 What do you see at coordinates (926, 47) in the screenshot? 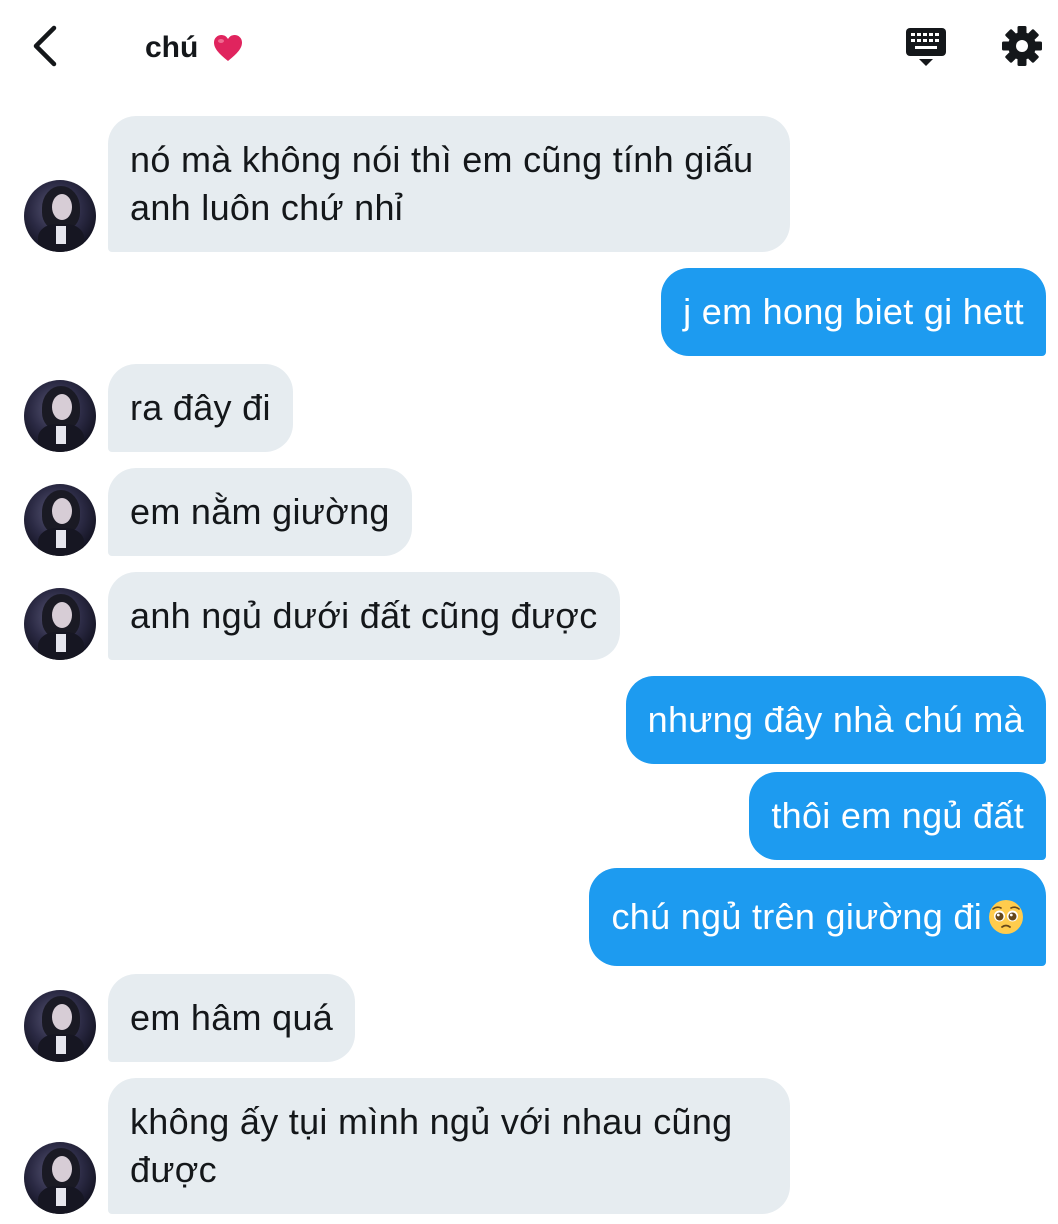
I see `keyboard-icon` at bounding box center [926, 47].